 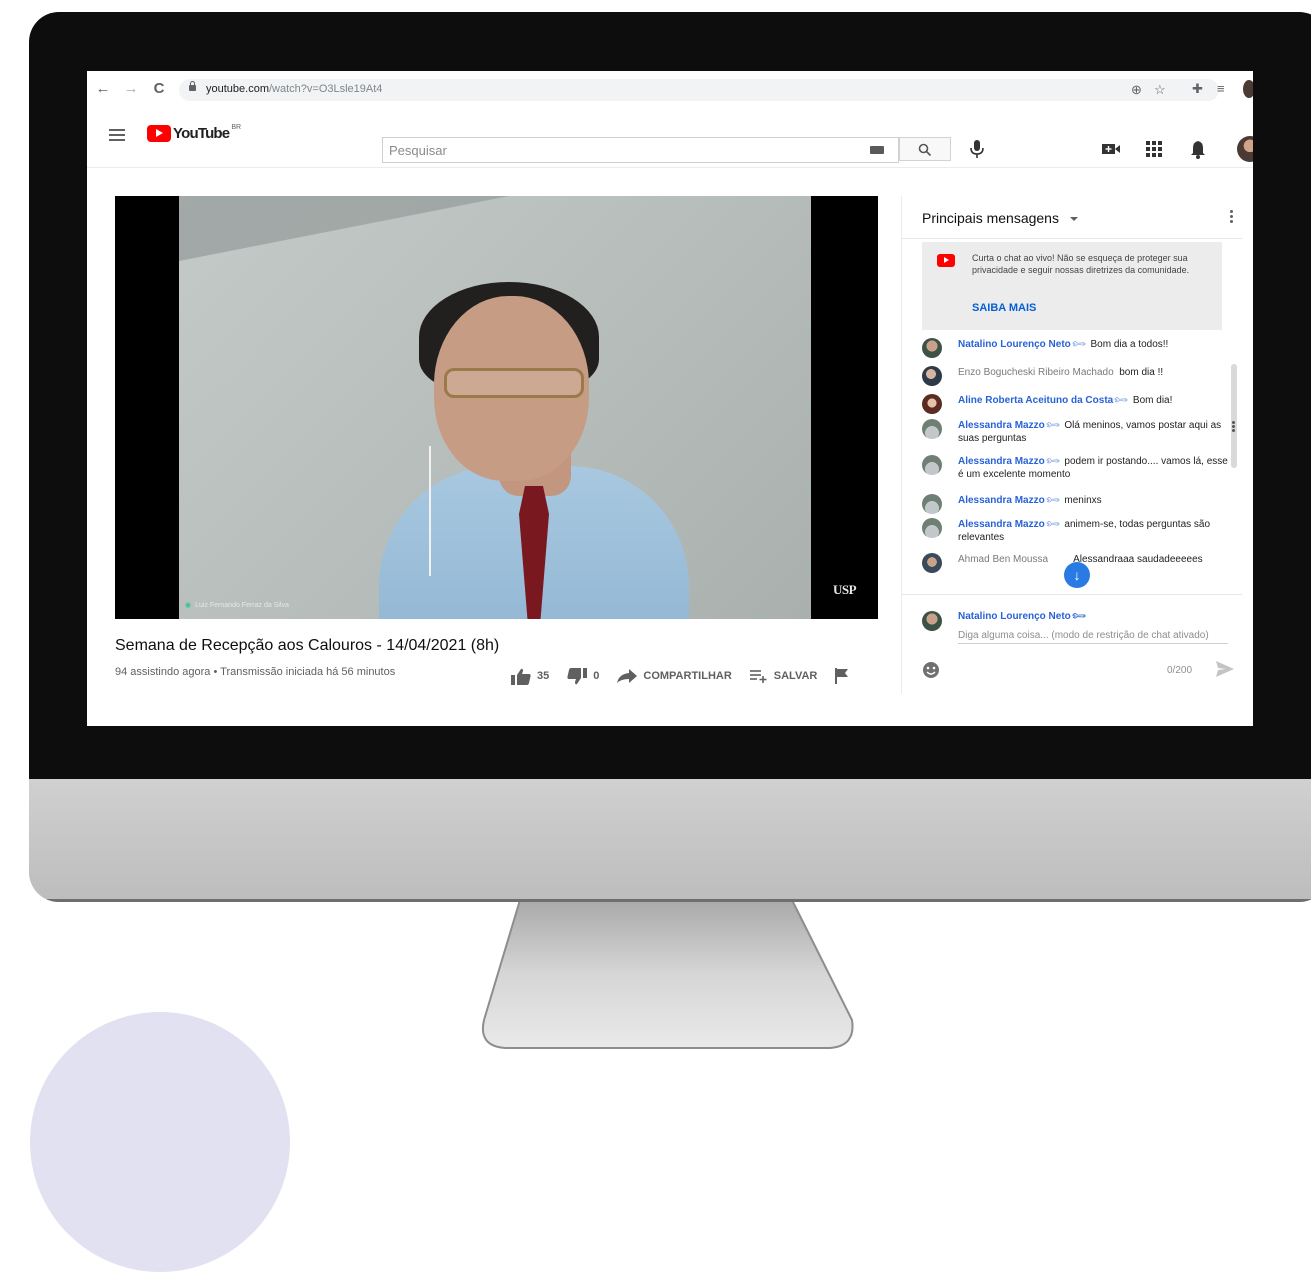 What do you see at coordinates (1233, 427) in the screenshot?
I see `message-options-icon` at bounding box center [1233, 427].